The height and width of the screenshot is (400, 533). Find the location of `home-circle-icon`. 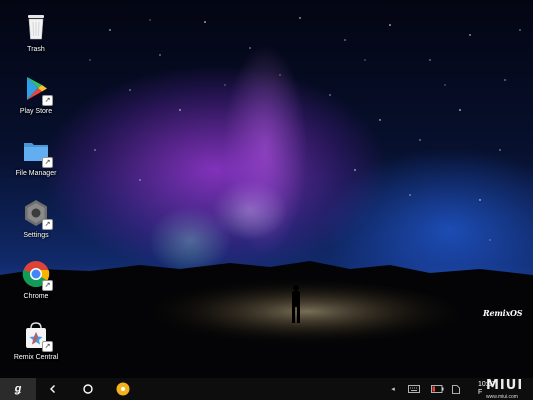

home-circle-icon is located at coordinates (88, 389).